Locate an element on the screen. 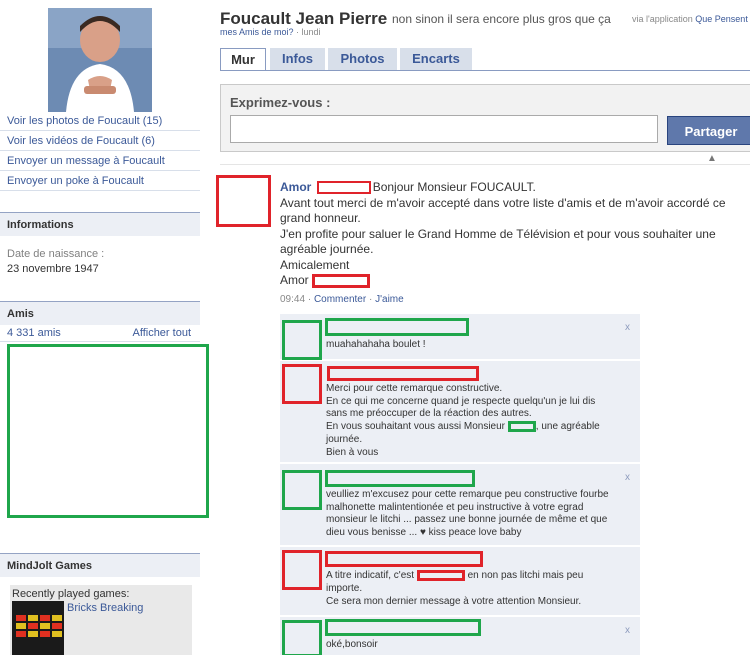 This screenshot has height=655, width=750. comment-line: A titre indicatif, c'est is located at coordinates (370, 576).